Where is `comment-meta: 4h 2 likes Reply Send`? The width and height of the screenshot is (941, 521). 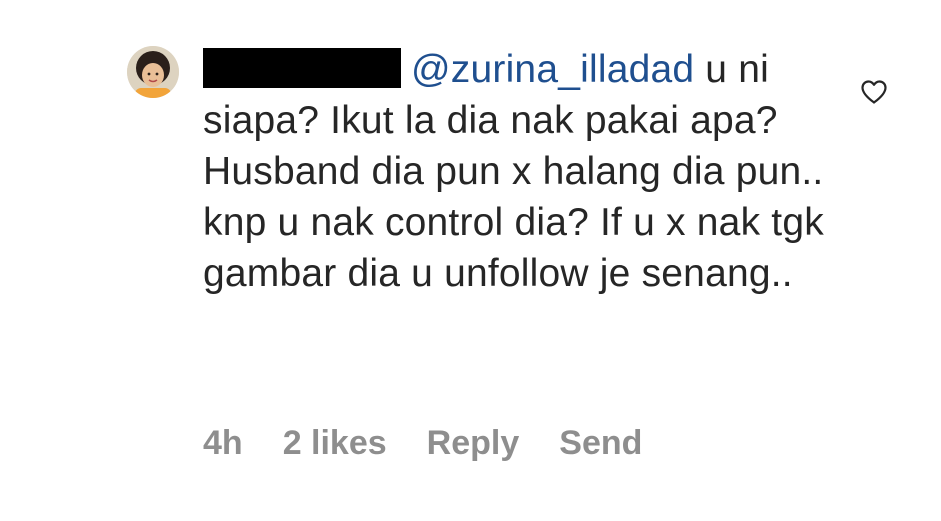 comment-meta: 4h 2 likes Reply Send is located at coordinates (442, 443).